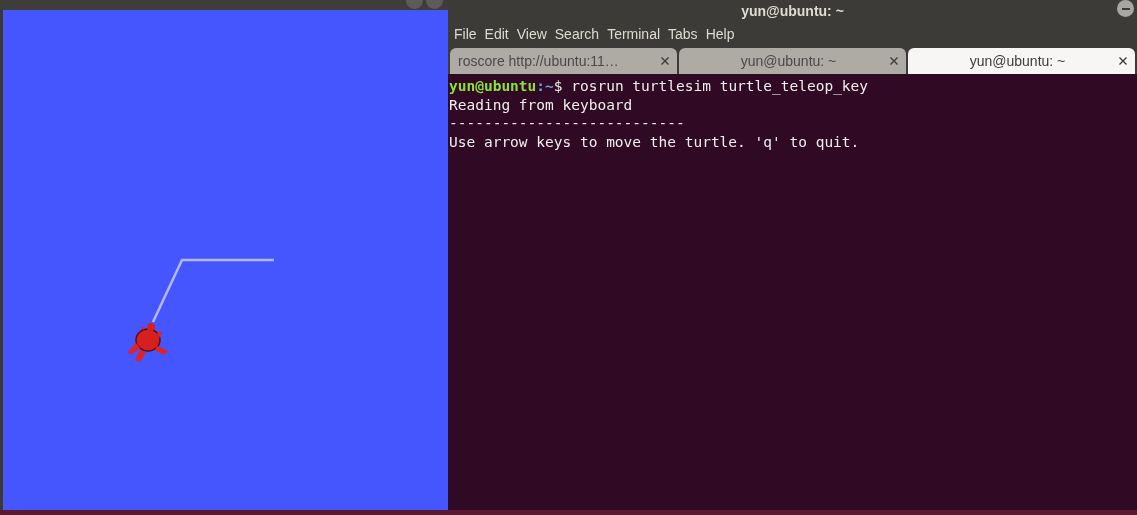 The image size is (1137, 515). I want to click on terminal-line: ---------------------------, so click(567, 123).